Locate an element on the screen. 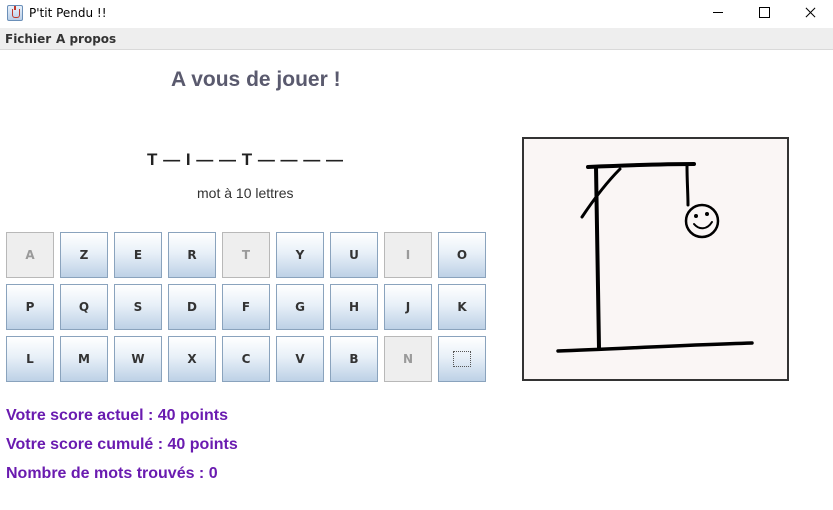  key-focused is located at coordinates (462, 359).